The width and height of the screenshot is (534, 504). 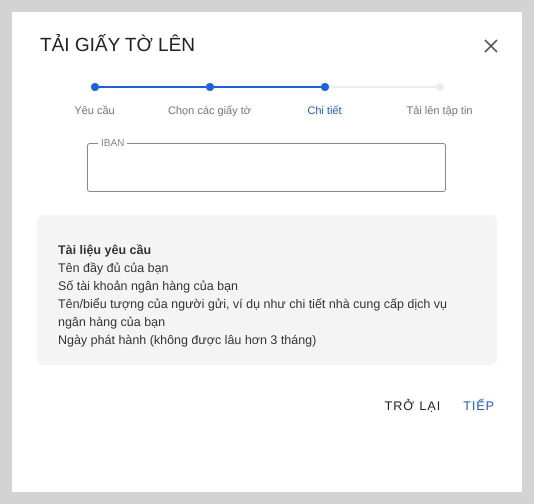 I want to click on step-tab: Chọn các giấy tờ, so click(x=210, y=110).